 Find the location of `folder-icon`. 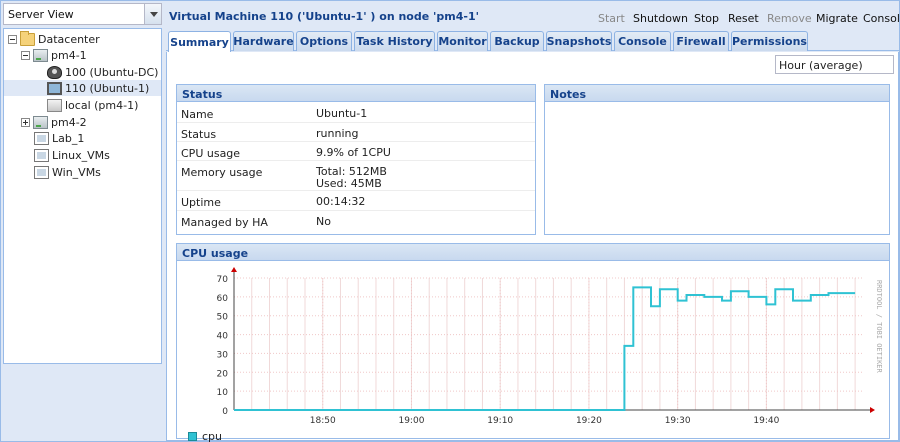

folder-icon is located at coordinates (27, 38).